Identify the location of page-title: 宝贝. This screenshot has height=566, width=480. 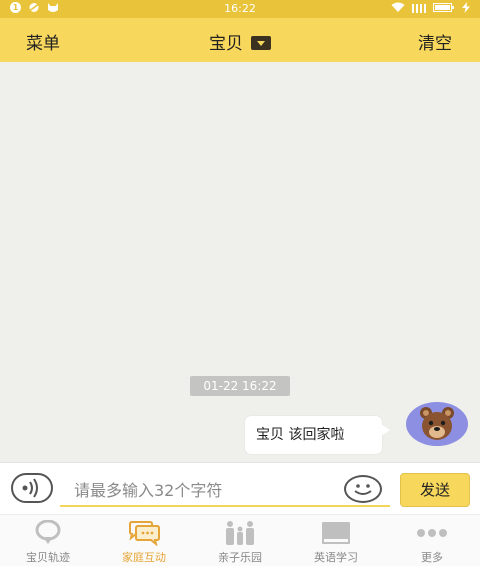
(226, 44).